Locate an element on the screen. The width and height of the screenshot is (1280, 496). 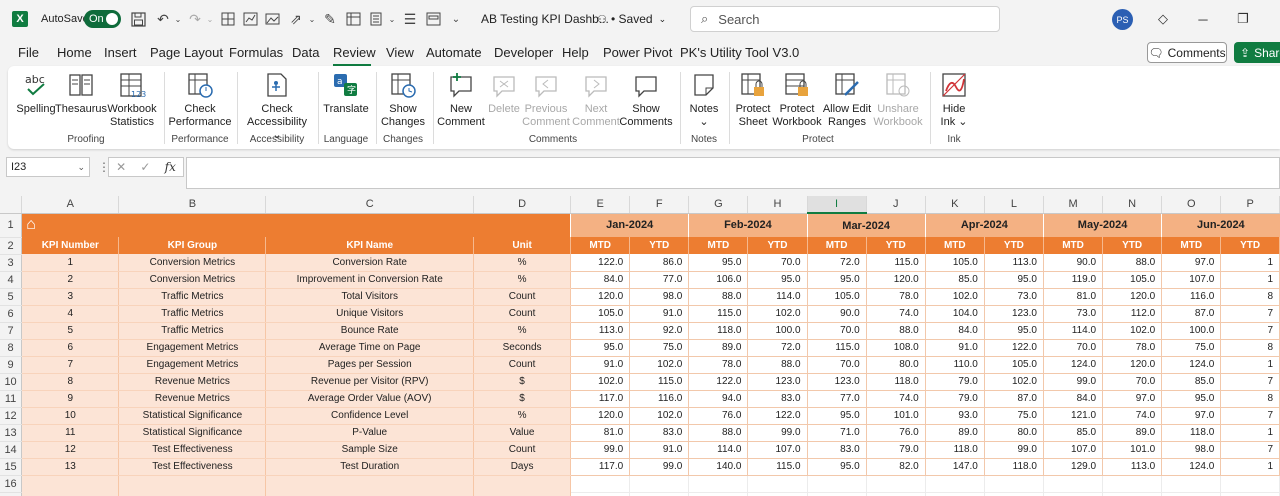
tab-insert: Insert is located at coordinates (120, 52).